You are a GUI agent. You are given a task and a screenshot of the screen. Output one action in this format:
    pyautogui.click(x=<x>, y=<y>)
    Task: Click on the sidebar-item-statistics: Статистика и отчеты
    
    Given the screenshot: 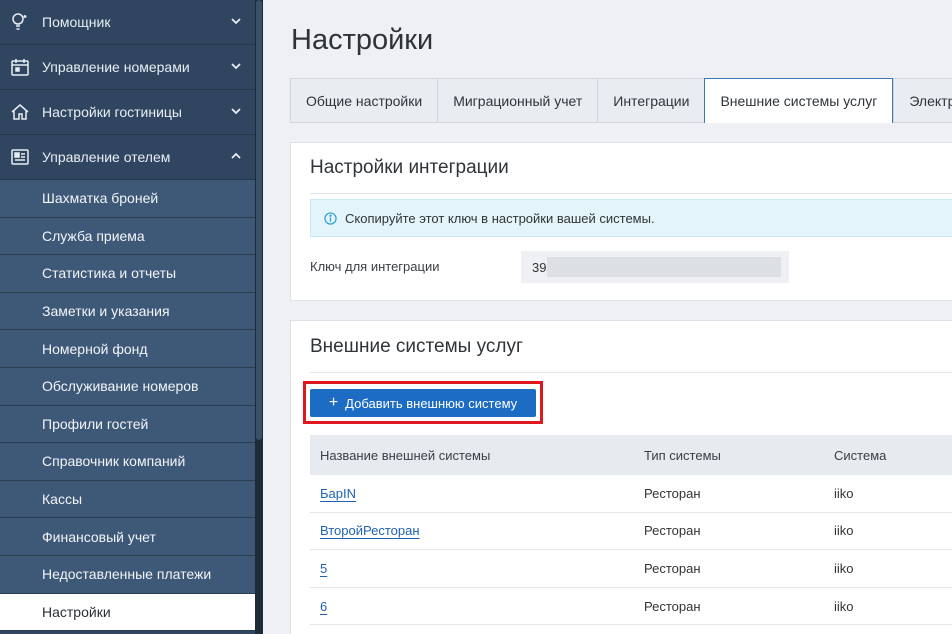 What is the action you would take?
    pyautogui.click(x=127, y=274)
    